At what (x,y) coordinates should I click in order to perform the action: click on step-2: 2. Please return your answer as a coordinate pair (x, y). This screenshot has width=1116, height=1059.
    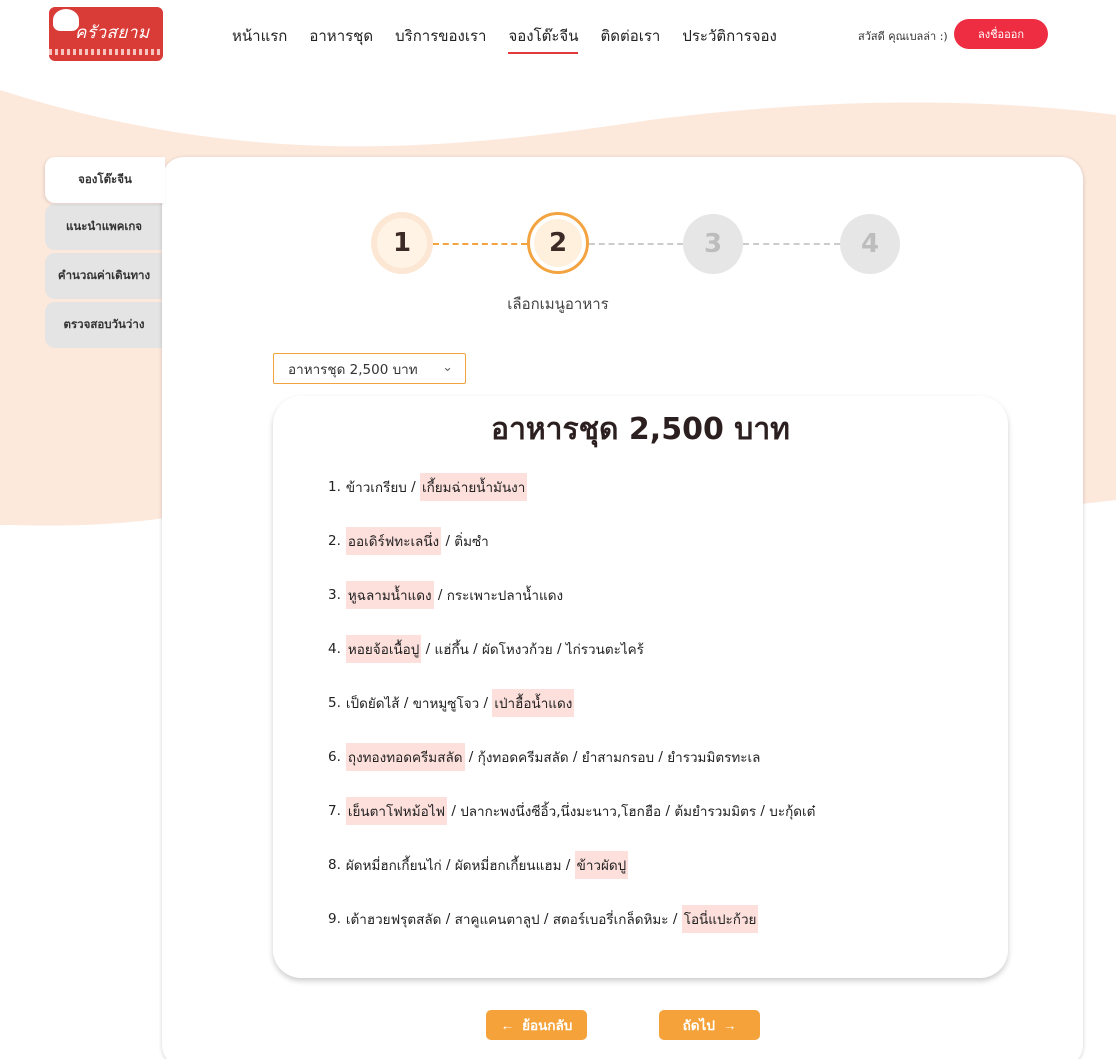
    Looking at the image, I should click on (558, 243).